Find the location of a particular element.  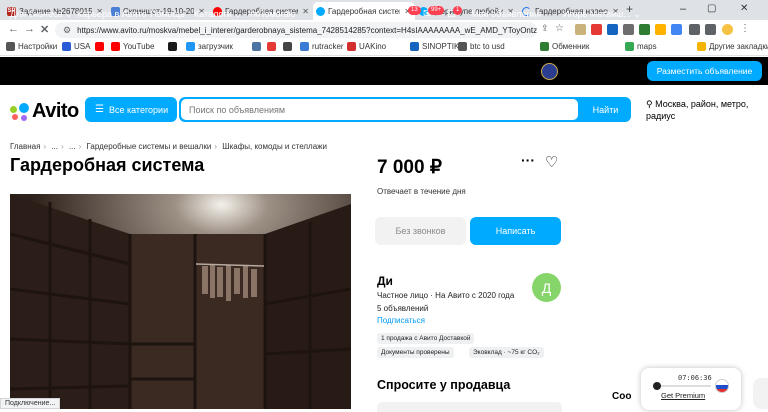

avito-logo: Avito is located at coordinates (44, 111).